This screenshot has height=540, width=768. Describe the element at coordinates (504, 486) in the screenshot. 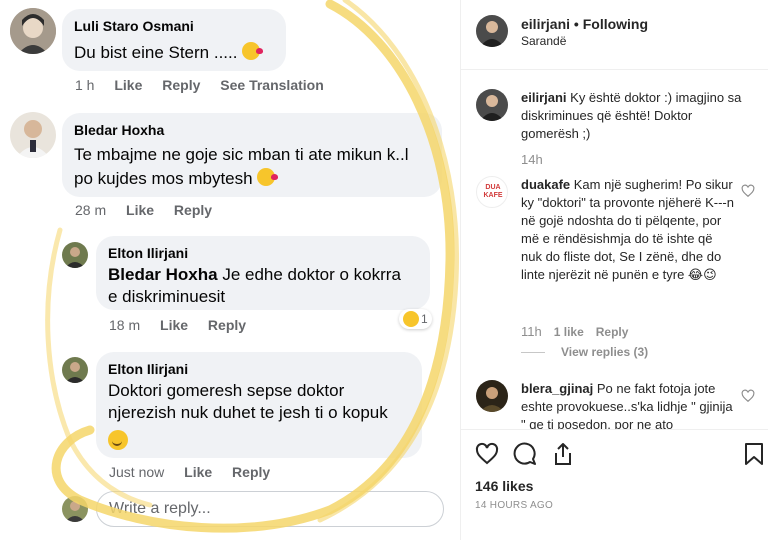

I see `likes-count: 146 likes` at that location.